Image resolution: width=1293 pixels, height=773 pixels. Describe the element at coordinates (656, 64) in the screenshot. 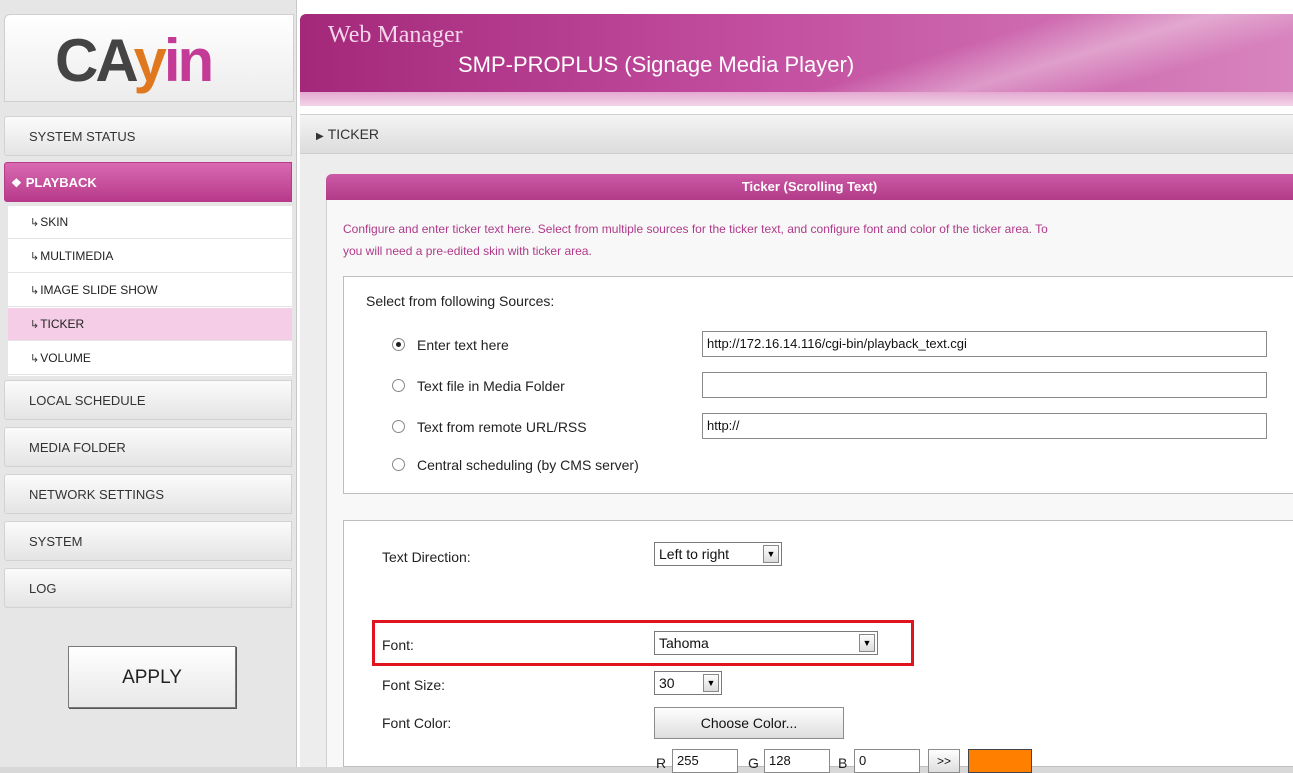

I see `header-subtitle: SMP-PROPLUS (Signage Media Player)` at that location.